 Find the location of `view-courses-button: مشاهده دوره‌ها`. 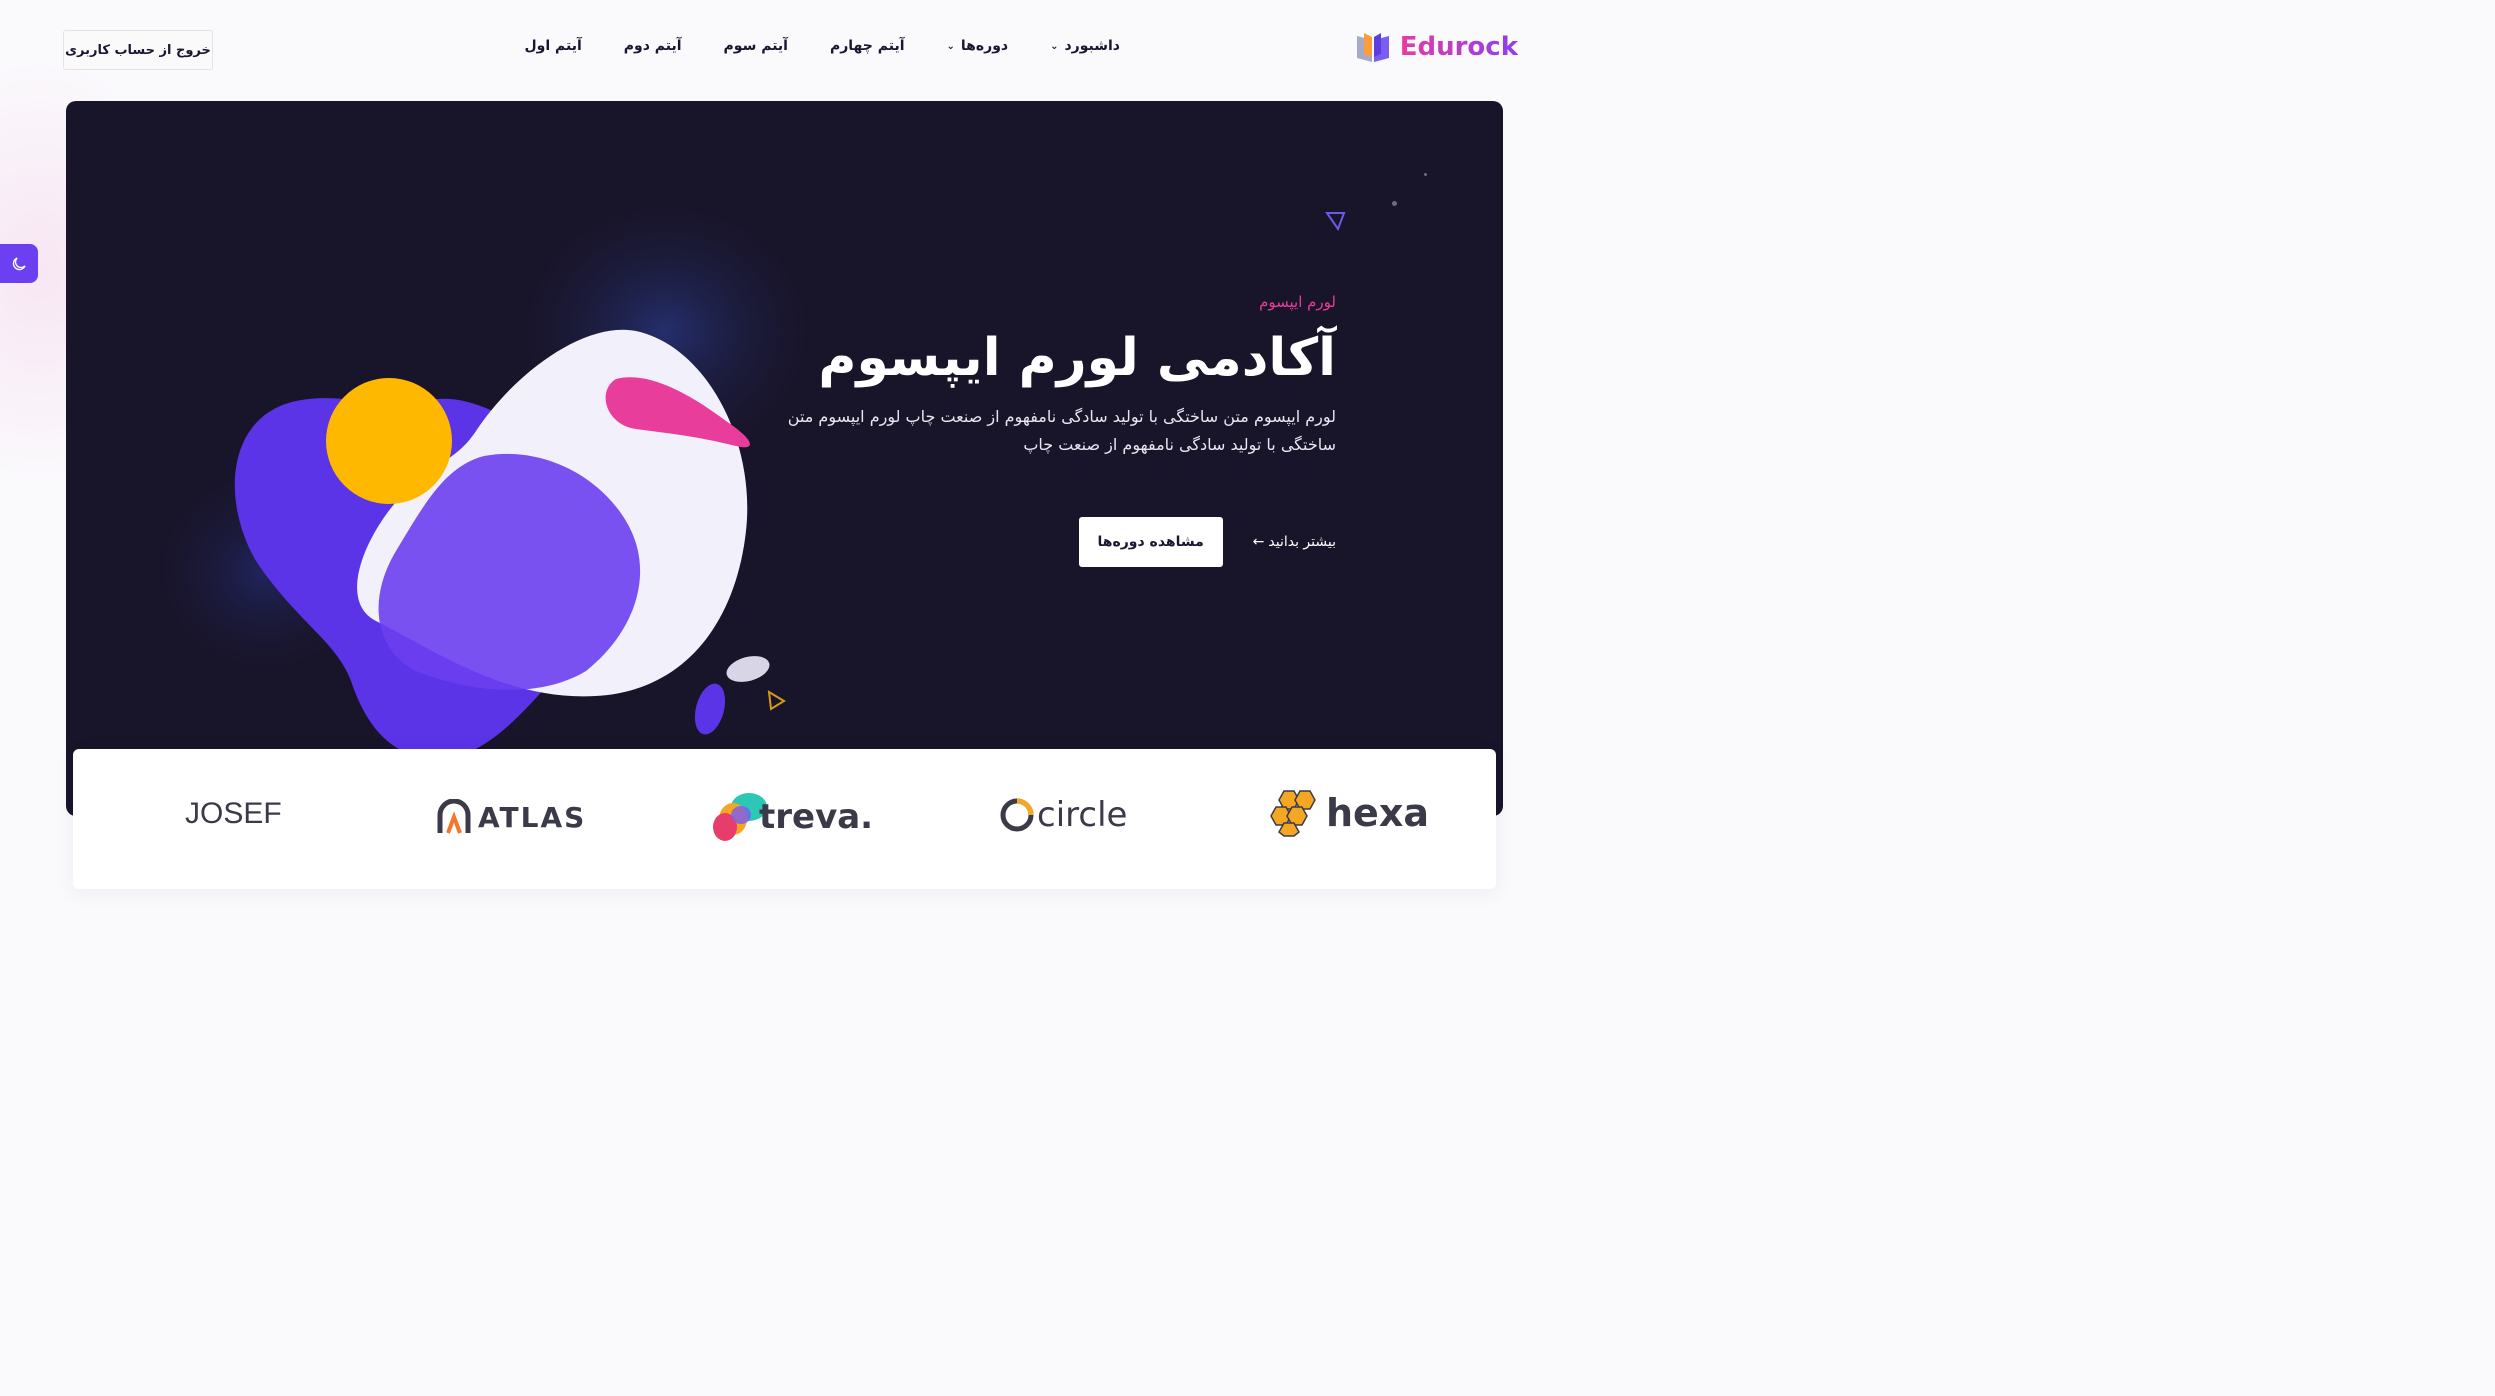

view-courses-button: مشاهده دوره‌ها is located at coordinates (1150, 542).